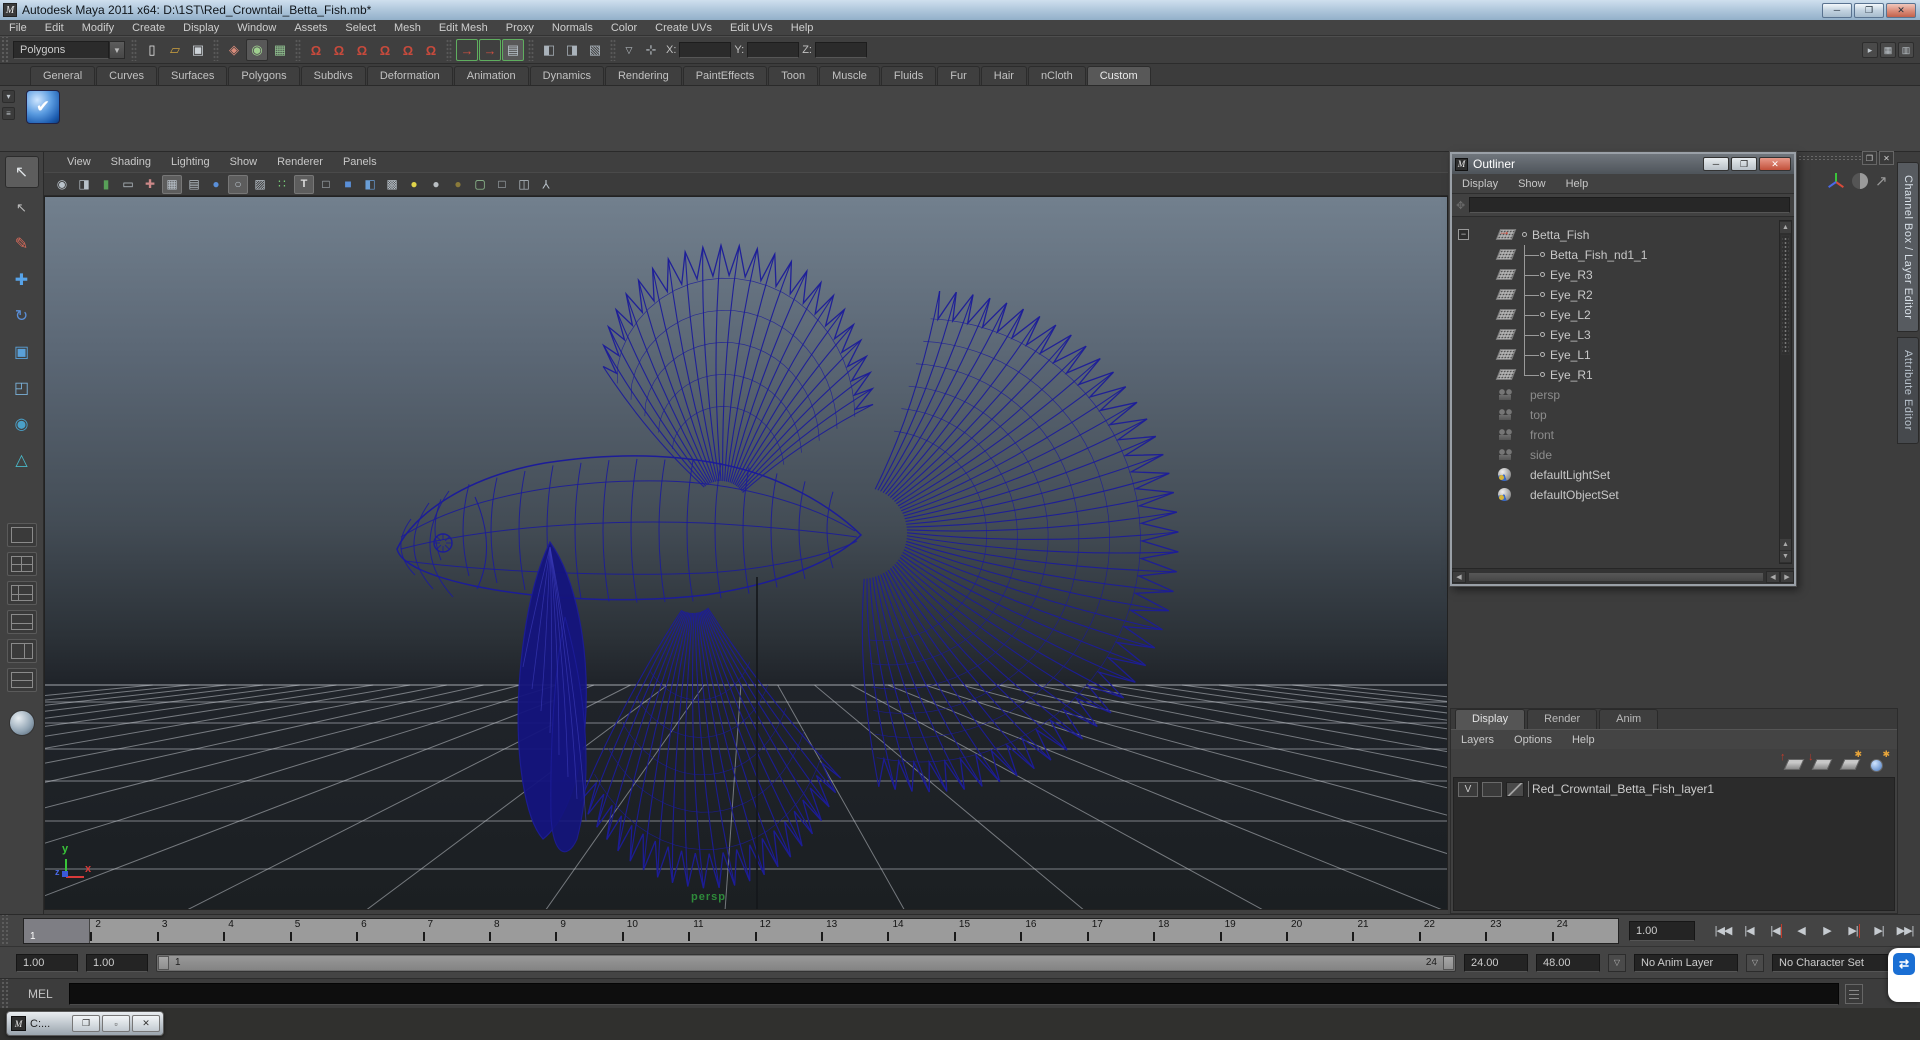 This screenshot has height=1040, width=1920. Describe the element at coordinates (1904, 964) in the screenshot. I see `remote-access-icon: ⇄` at that location.